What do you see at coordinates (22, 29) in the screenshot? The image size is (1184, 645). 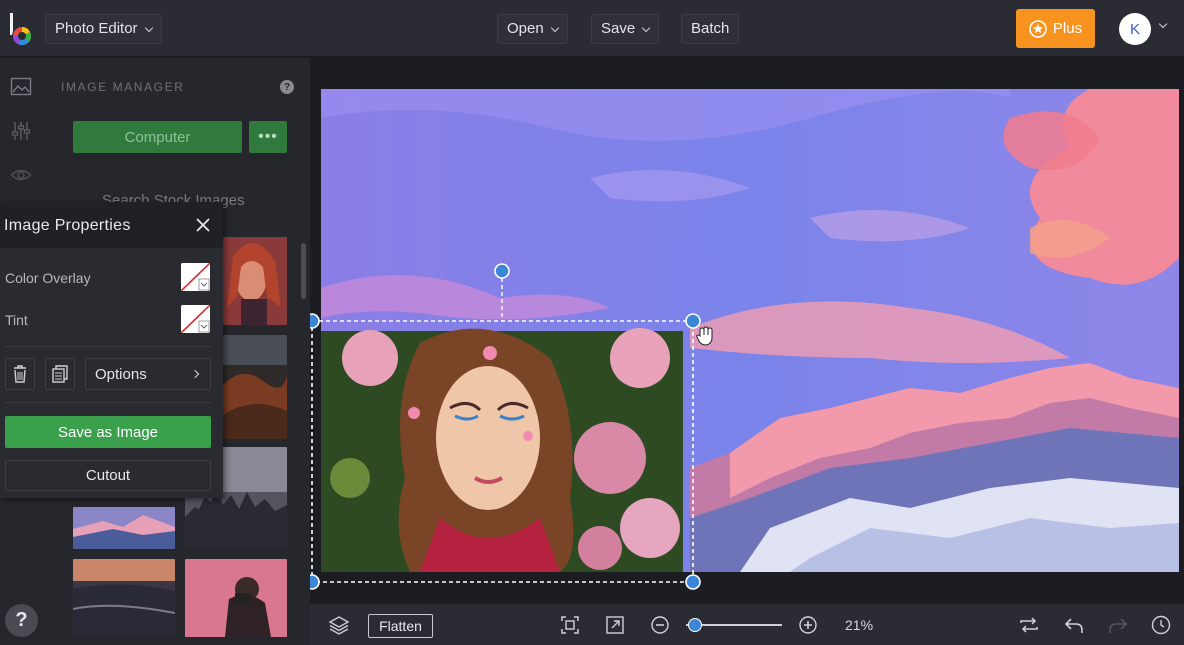 I see `befunky-logo` at bounding box center [22, 29].